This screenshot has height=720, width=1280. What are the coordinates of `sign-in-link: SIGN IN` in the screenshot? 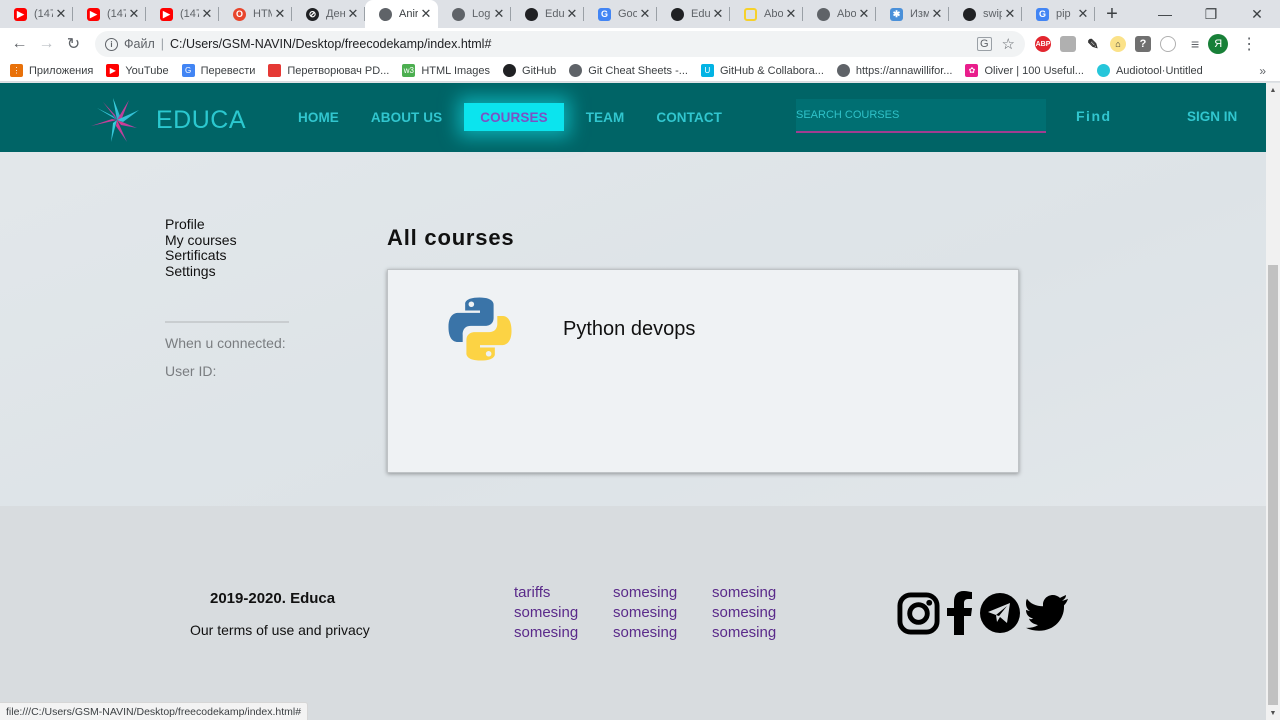 It's located at (1212, 116).